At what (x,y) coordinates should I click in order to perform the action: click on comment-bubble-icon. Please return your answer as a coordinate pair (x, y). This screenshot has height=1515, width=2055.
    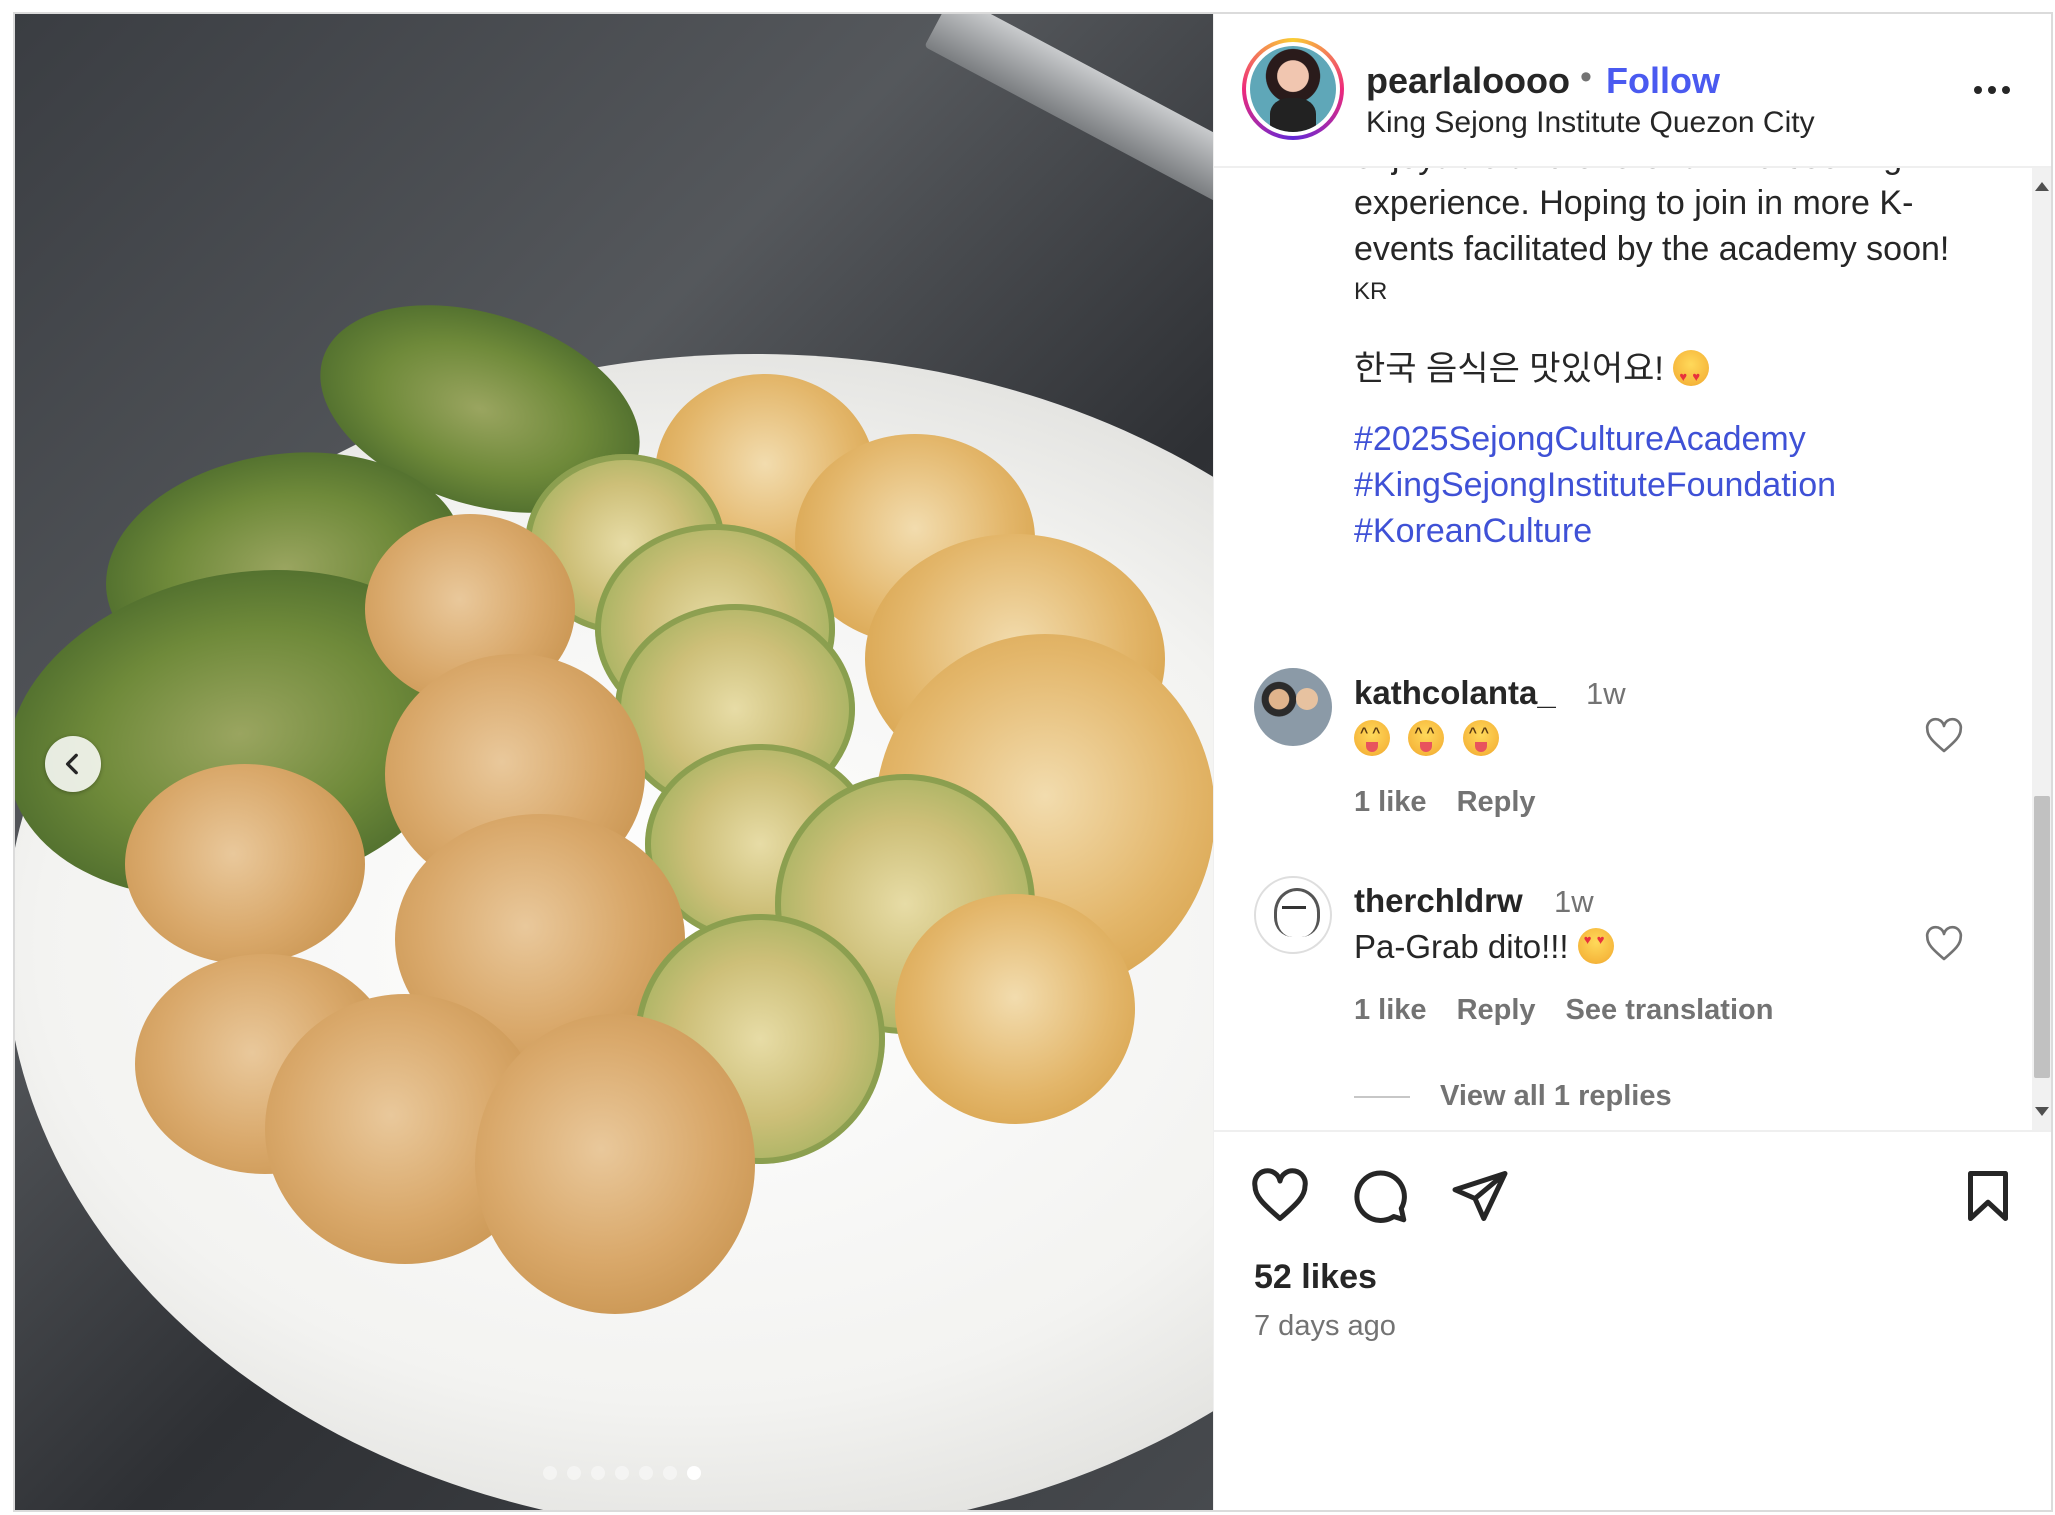
    Looking at the image, I should click on (1380, 1196).